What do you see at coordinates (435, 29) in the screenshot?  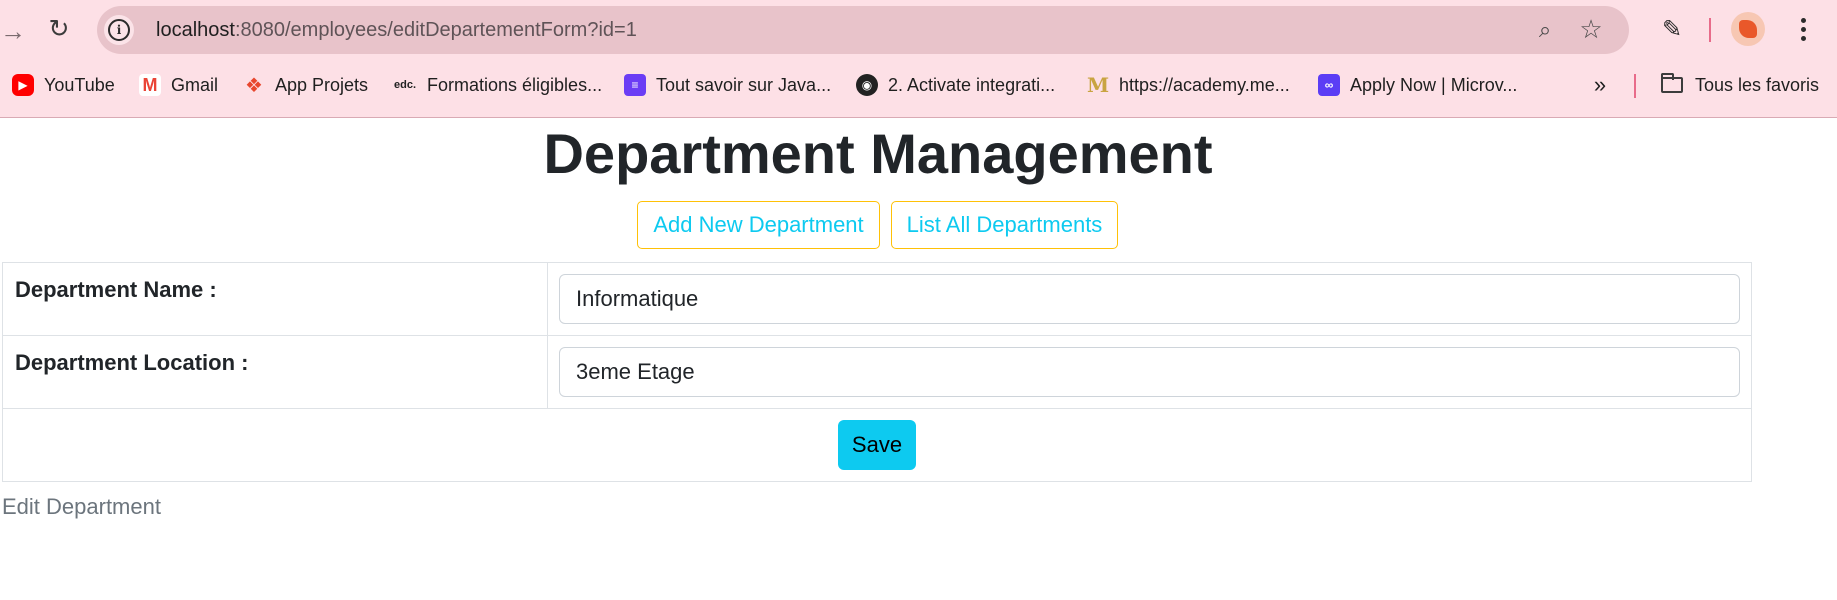 I see `url-path: :8080/employees/editDepartementForm?id=1` at bounding box center [435, 29].